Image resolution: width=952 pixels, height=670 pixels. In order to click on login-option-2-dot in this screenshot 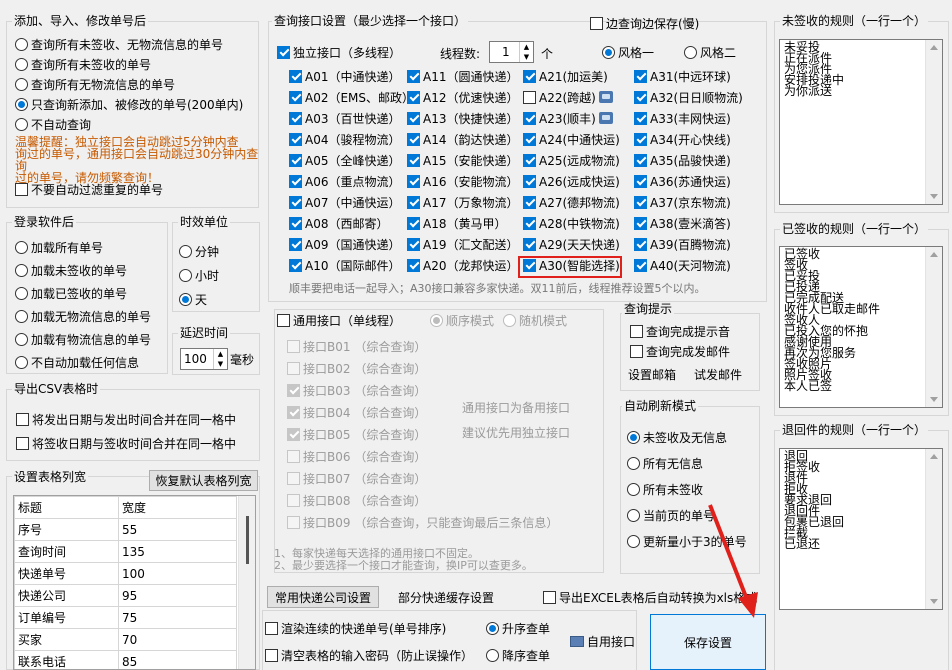, I will do `click(21, 270)`.